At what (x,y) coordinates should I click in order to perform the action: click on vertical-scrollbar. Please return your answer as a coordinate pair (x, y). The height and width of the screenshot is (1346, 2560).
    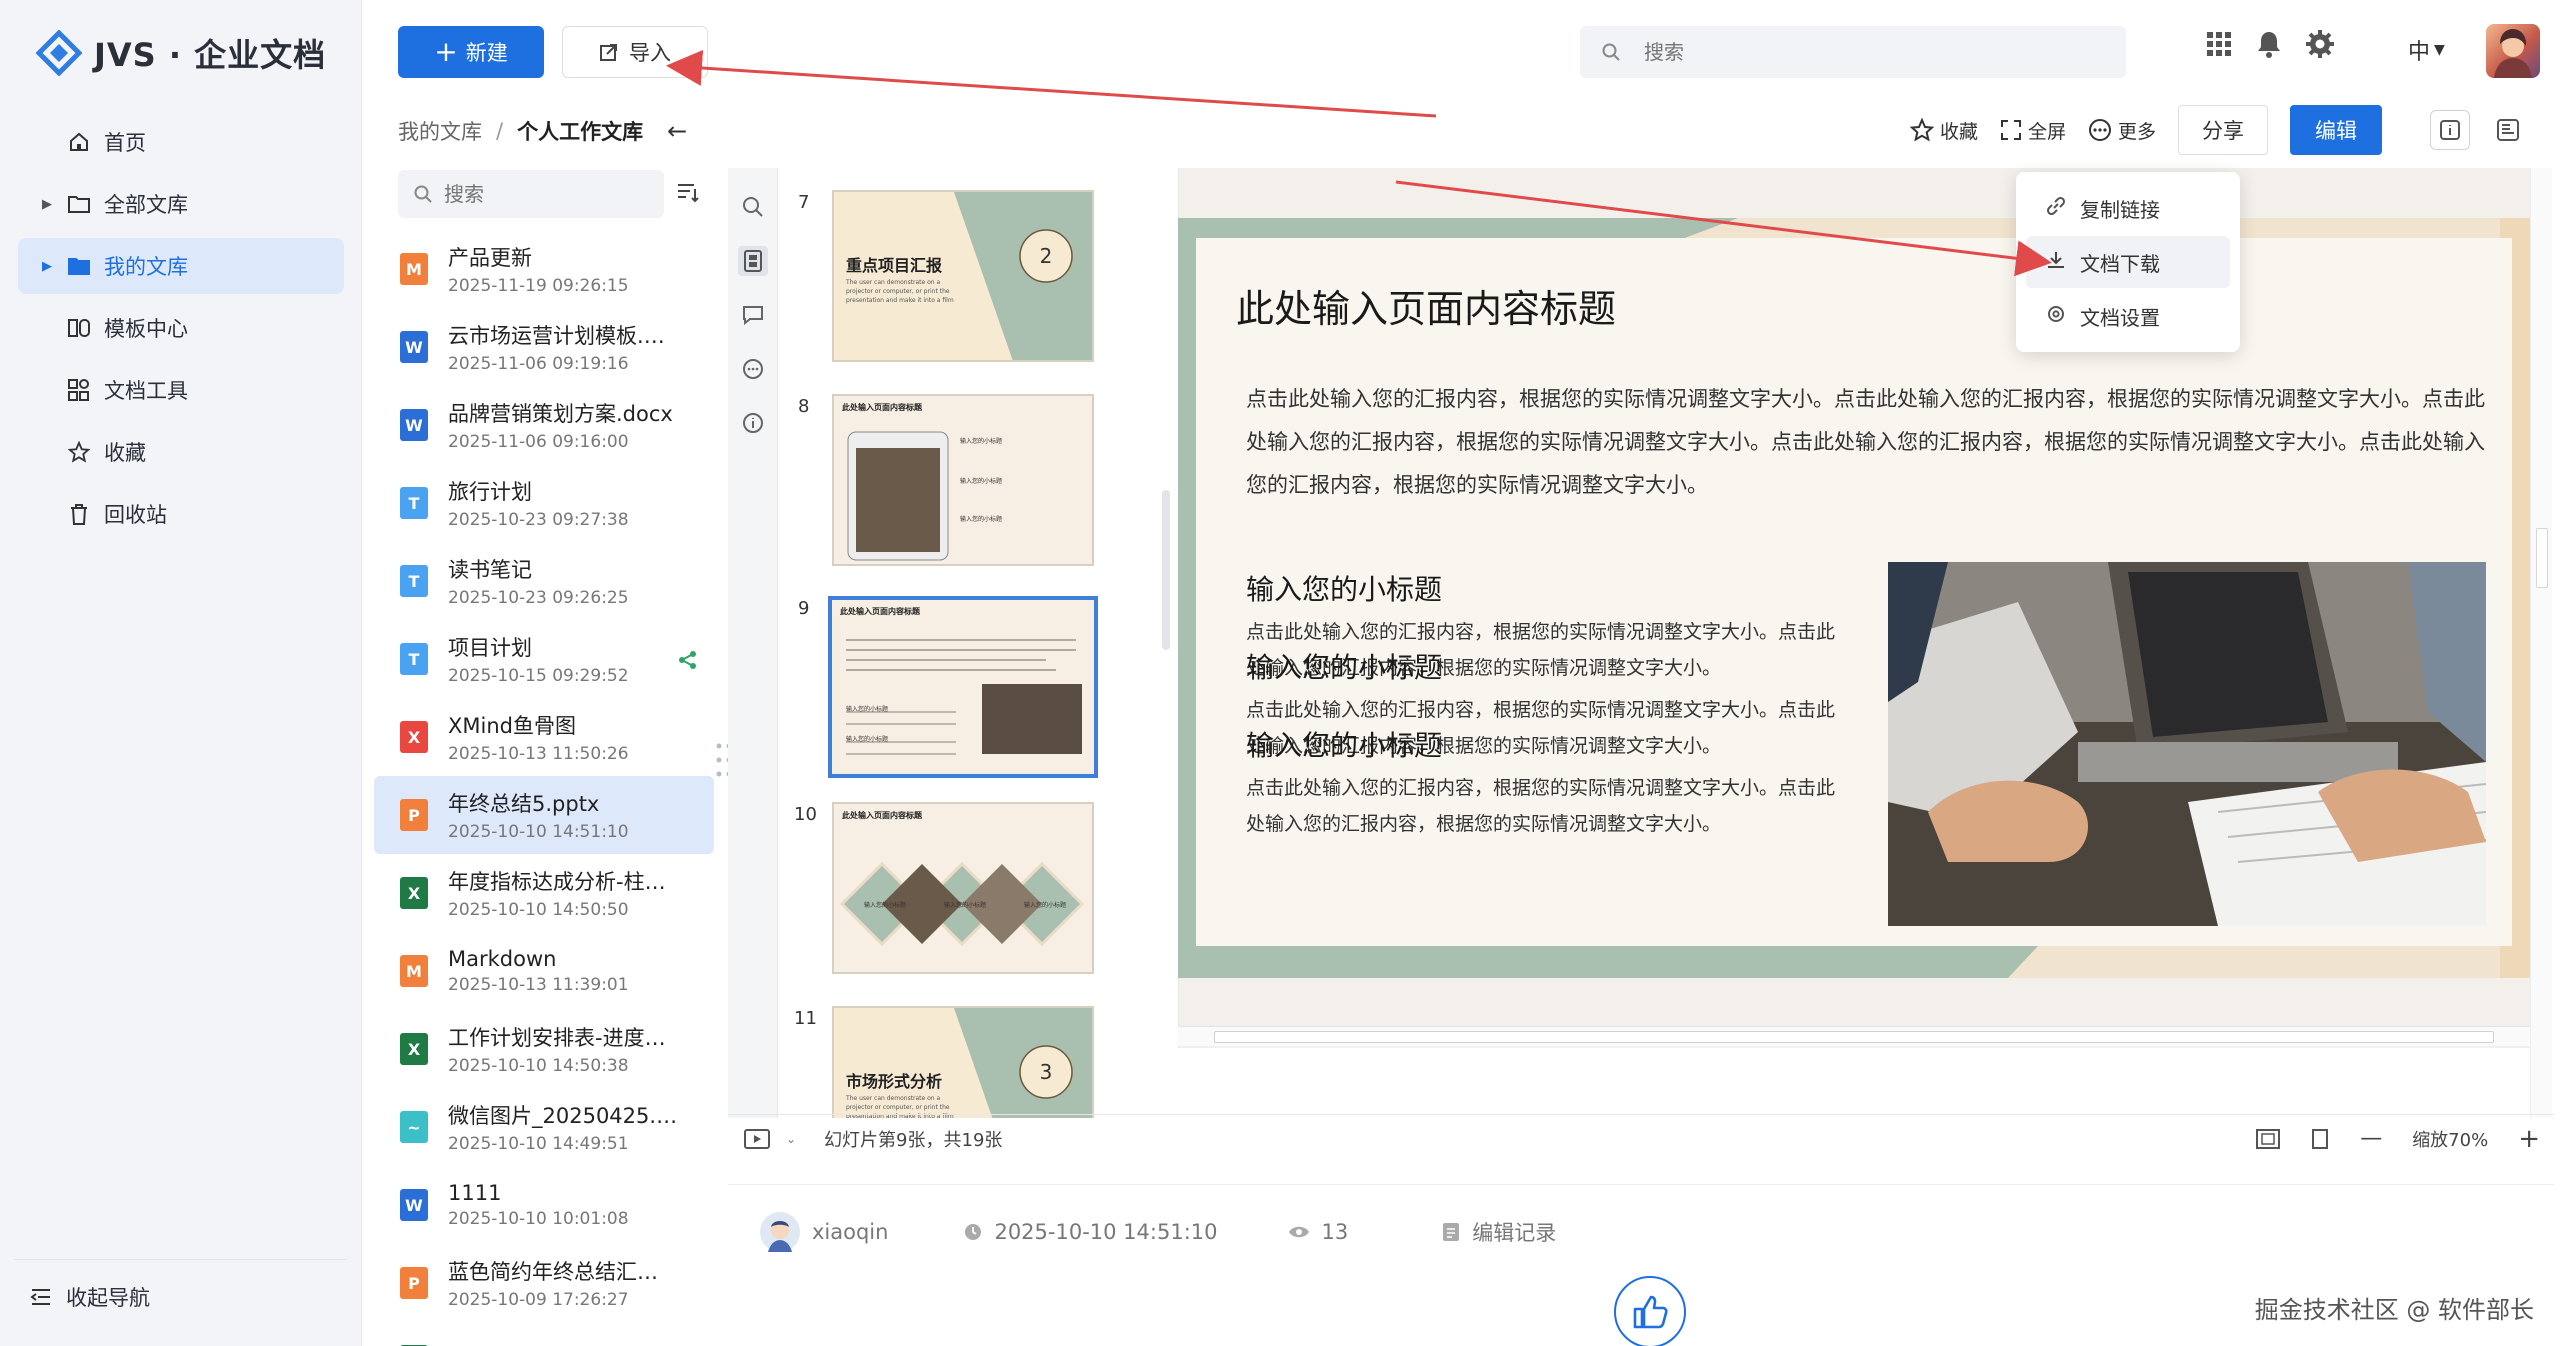
    Looking at the image, I should click on (2541, 643).